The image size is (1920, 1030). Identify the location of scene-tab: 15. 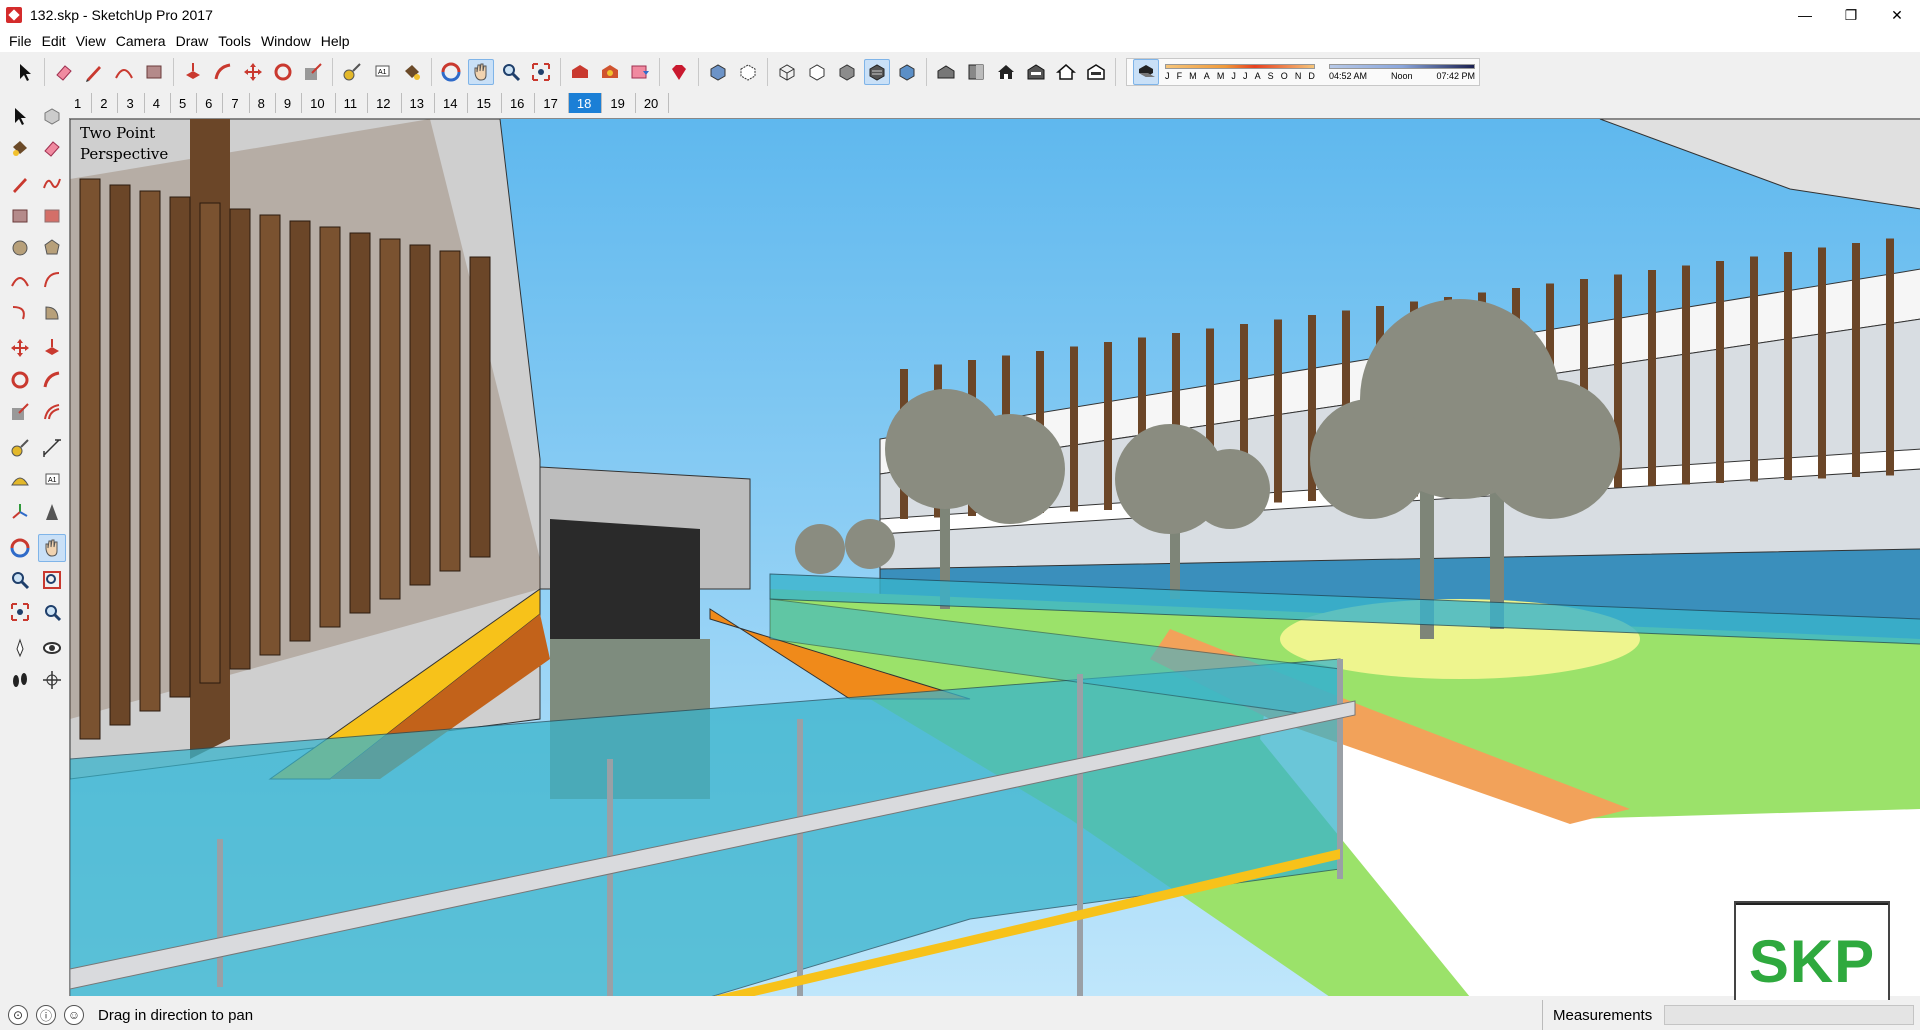
(485, 103).